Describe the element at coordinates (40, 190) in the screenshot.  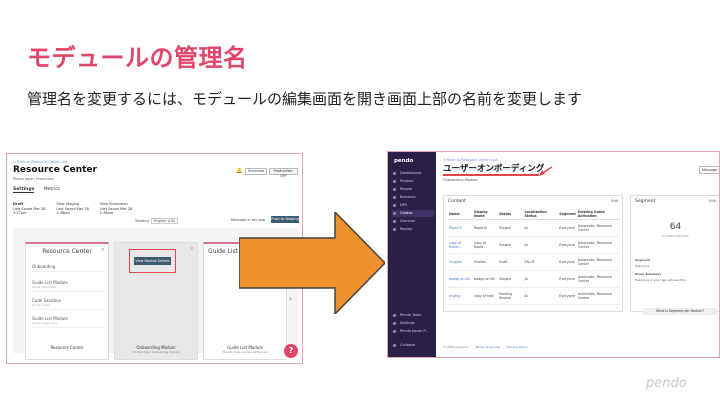
I see `tabs: Settings Metrics` at that location.